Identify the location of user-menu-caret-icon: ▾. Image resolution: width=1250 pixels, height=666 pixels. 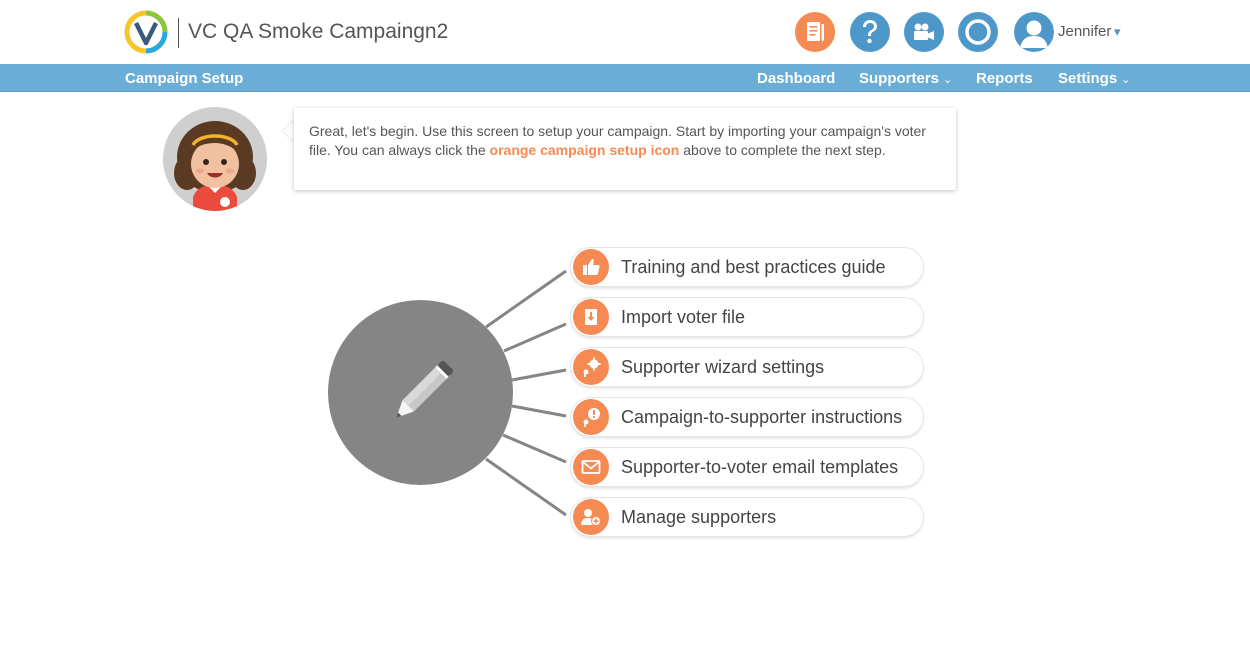
(1117, 32).